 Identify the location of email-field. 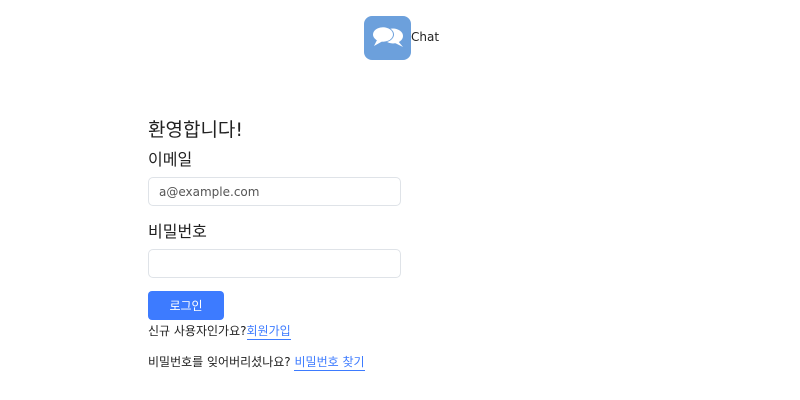
(274, 191).